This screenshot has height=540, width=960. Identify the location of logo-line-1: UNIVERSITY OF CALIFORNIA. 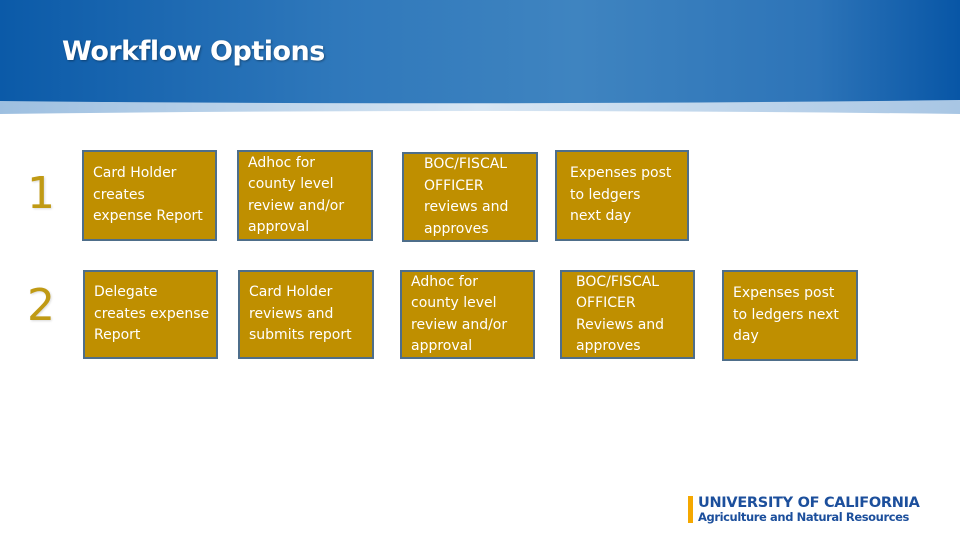
(809, 503).